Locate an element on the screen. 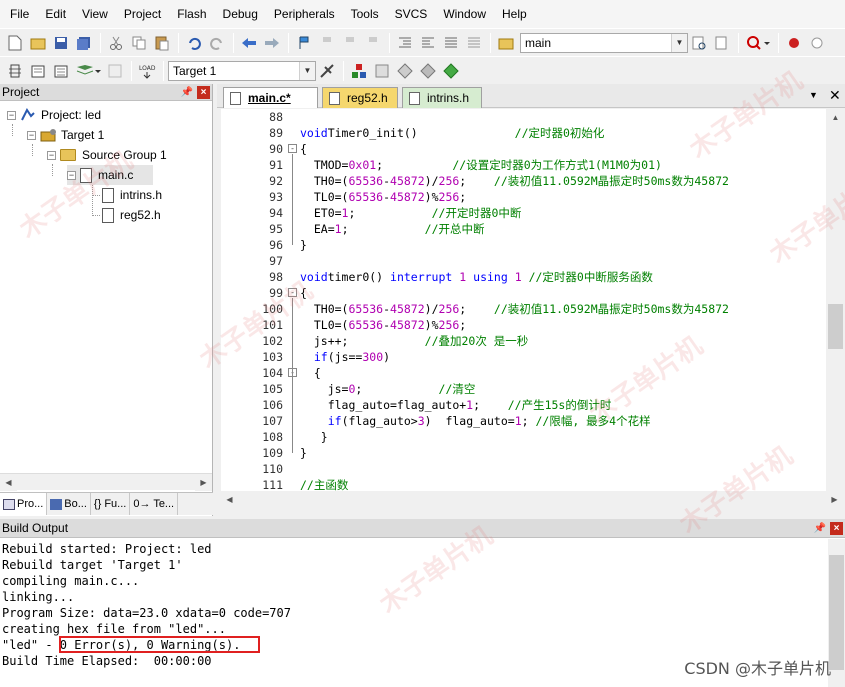 The width and height of the screenshot is (845, 687). menu-item-file: File is located at coordinates (19, 14).